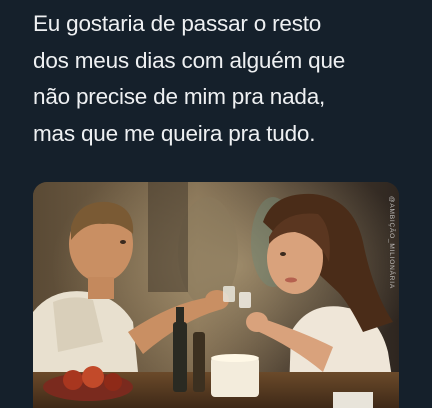 The height and width of the screenshot is (408, 432). I want to click on post-text-line-4: mas que me queira pra tudo., so click(174, 133).